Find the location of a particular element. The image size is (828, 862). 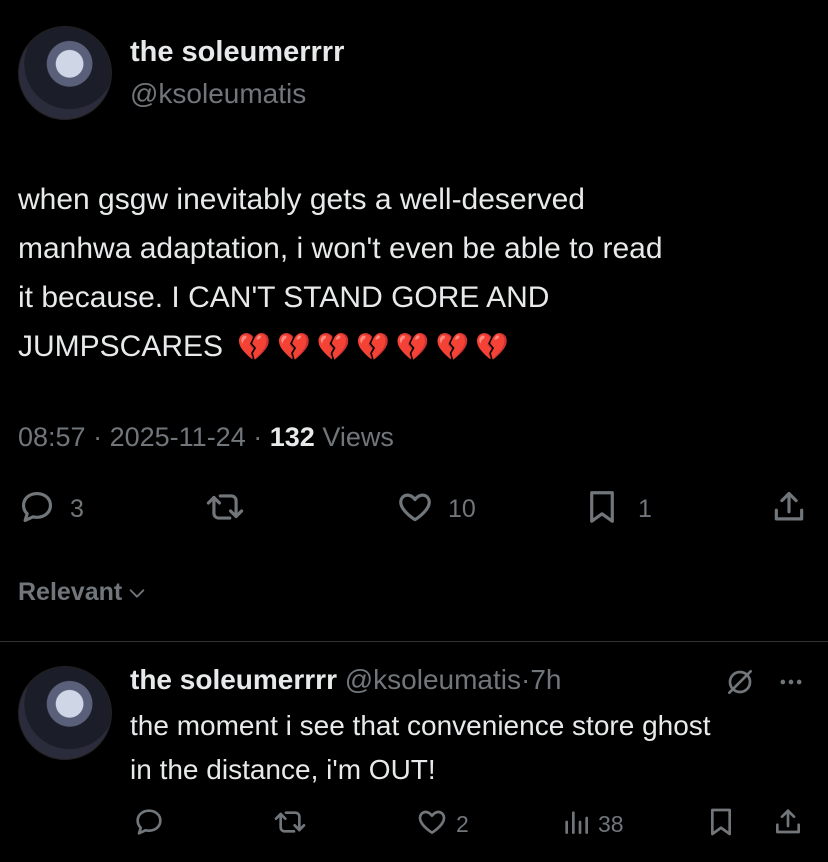

avatar is located at coordinates (65, 73).